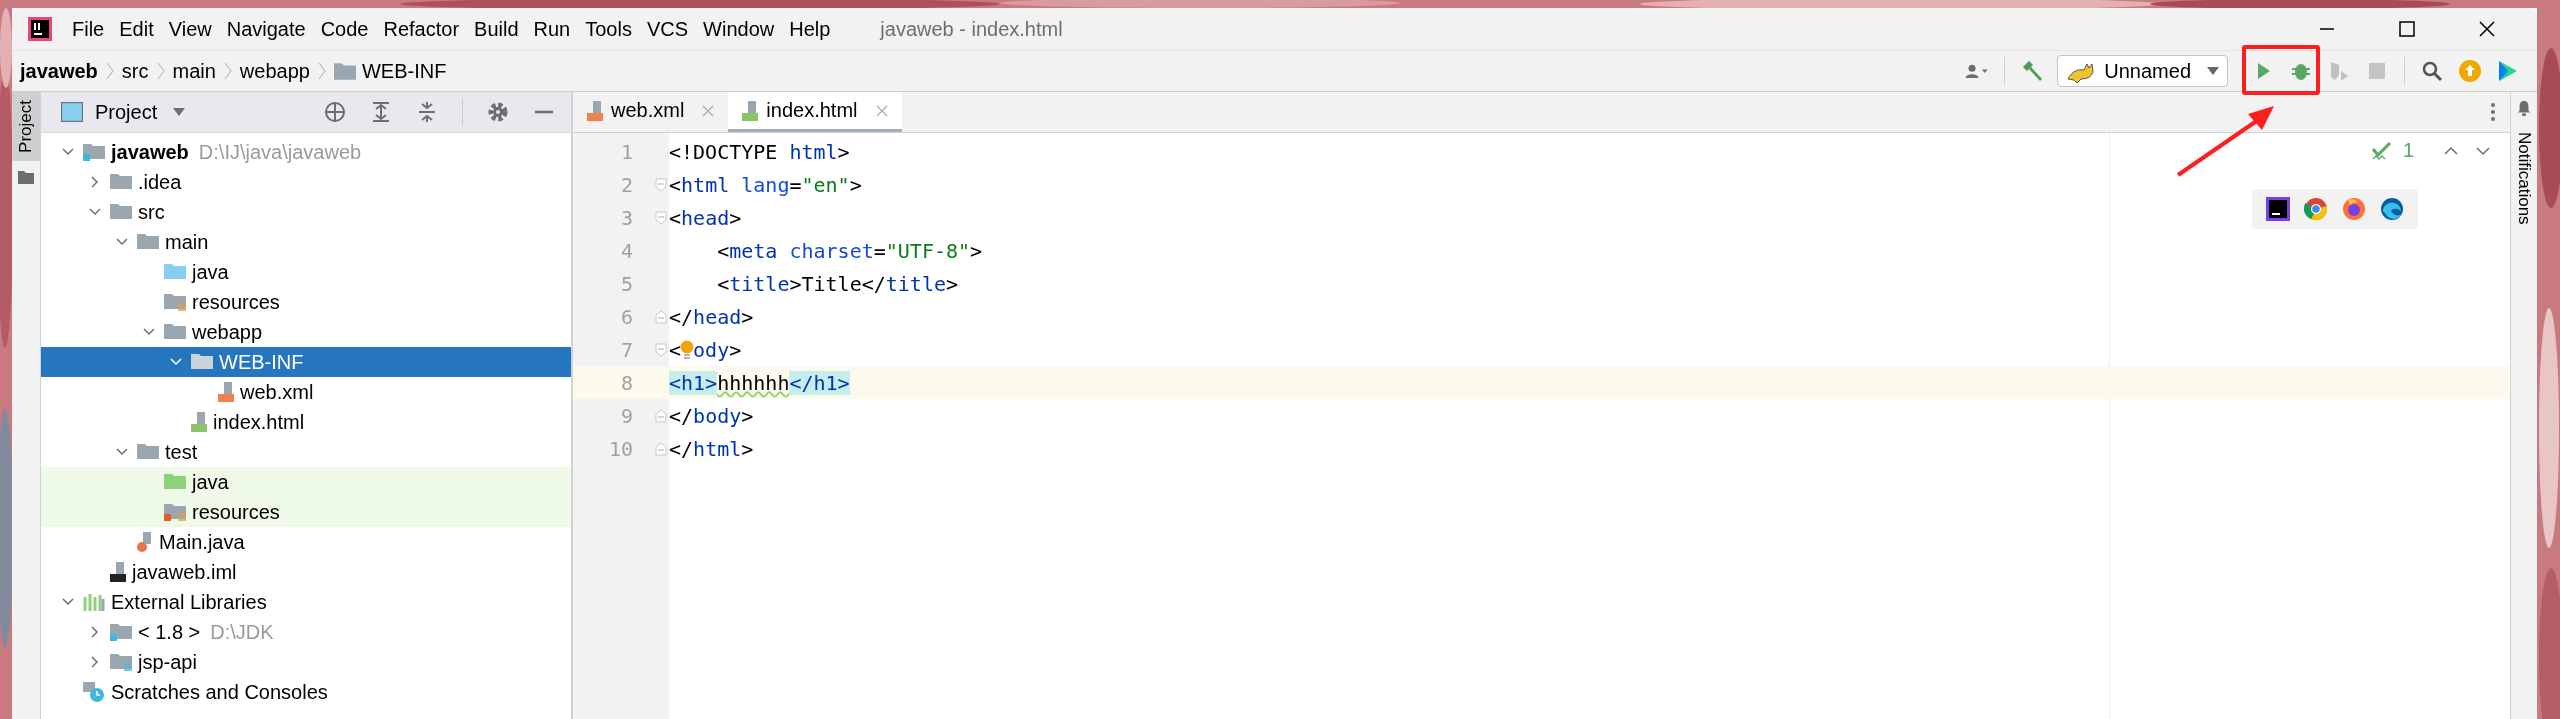 This screenshot has width=2560, height=719. I want to click on test-folder-icon, so click(175, 482).